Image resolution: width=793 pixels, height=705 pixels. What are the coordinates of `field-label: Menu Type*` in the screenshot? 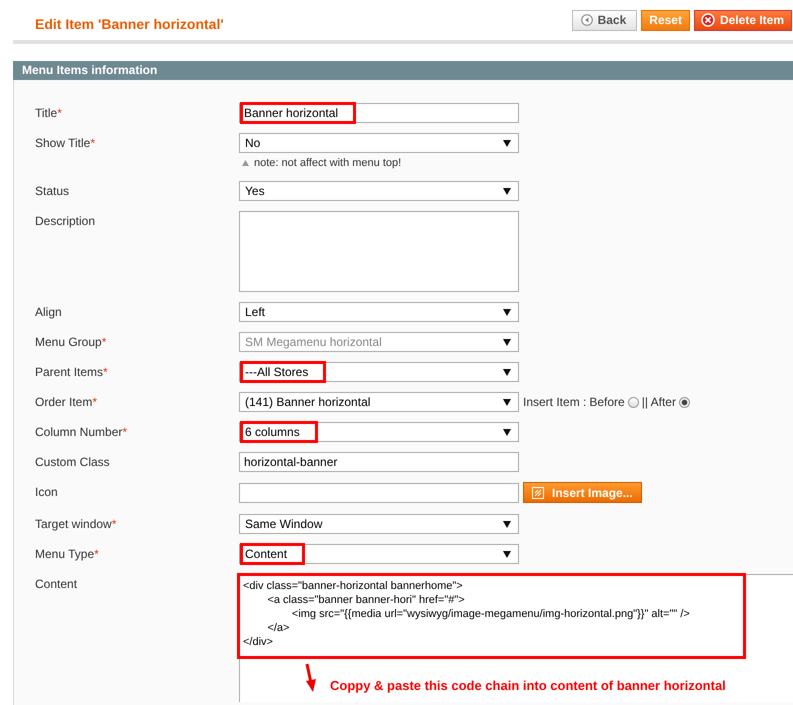 It's located at (67, 554).